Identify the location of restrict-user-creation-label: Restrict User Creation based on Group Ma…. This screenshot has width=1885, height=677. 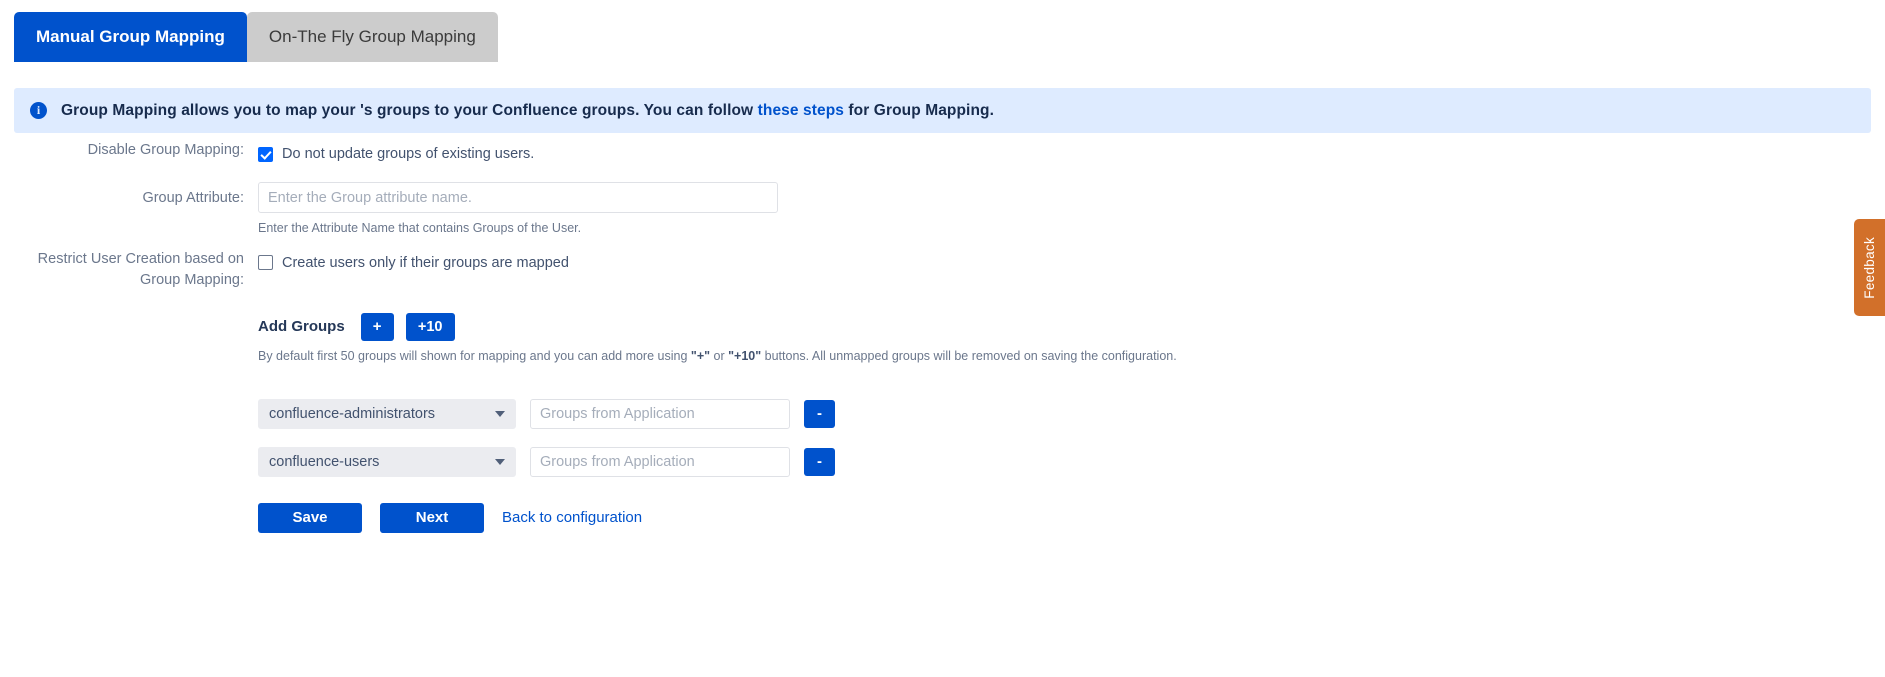
(140, 269).